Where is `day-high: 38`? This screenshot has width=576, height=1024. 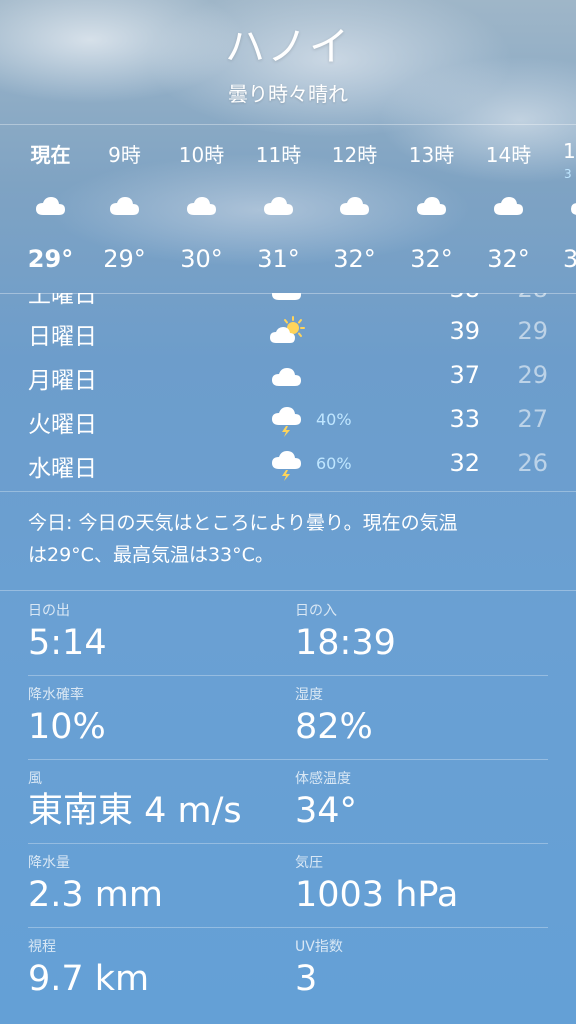 day-high: 38 is located at coordinates (455, 298).